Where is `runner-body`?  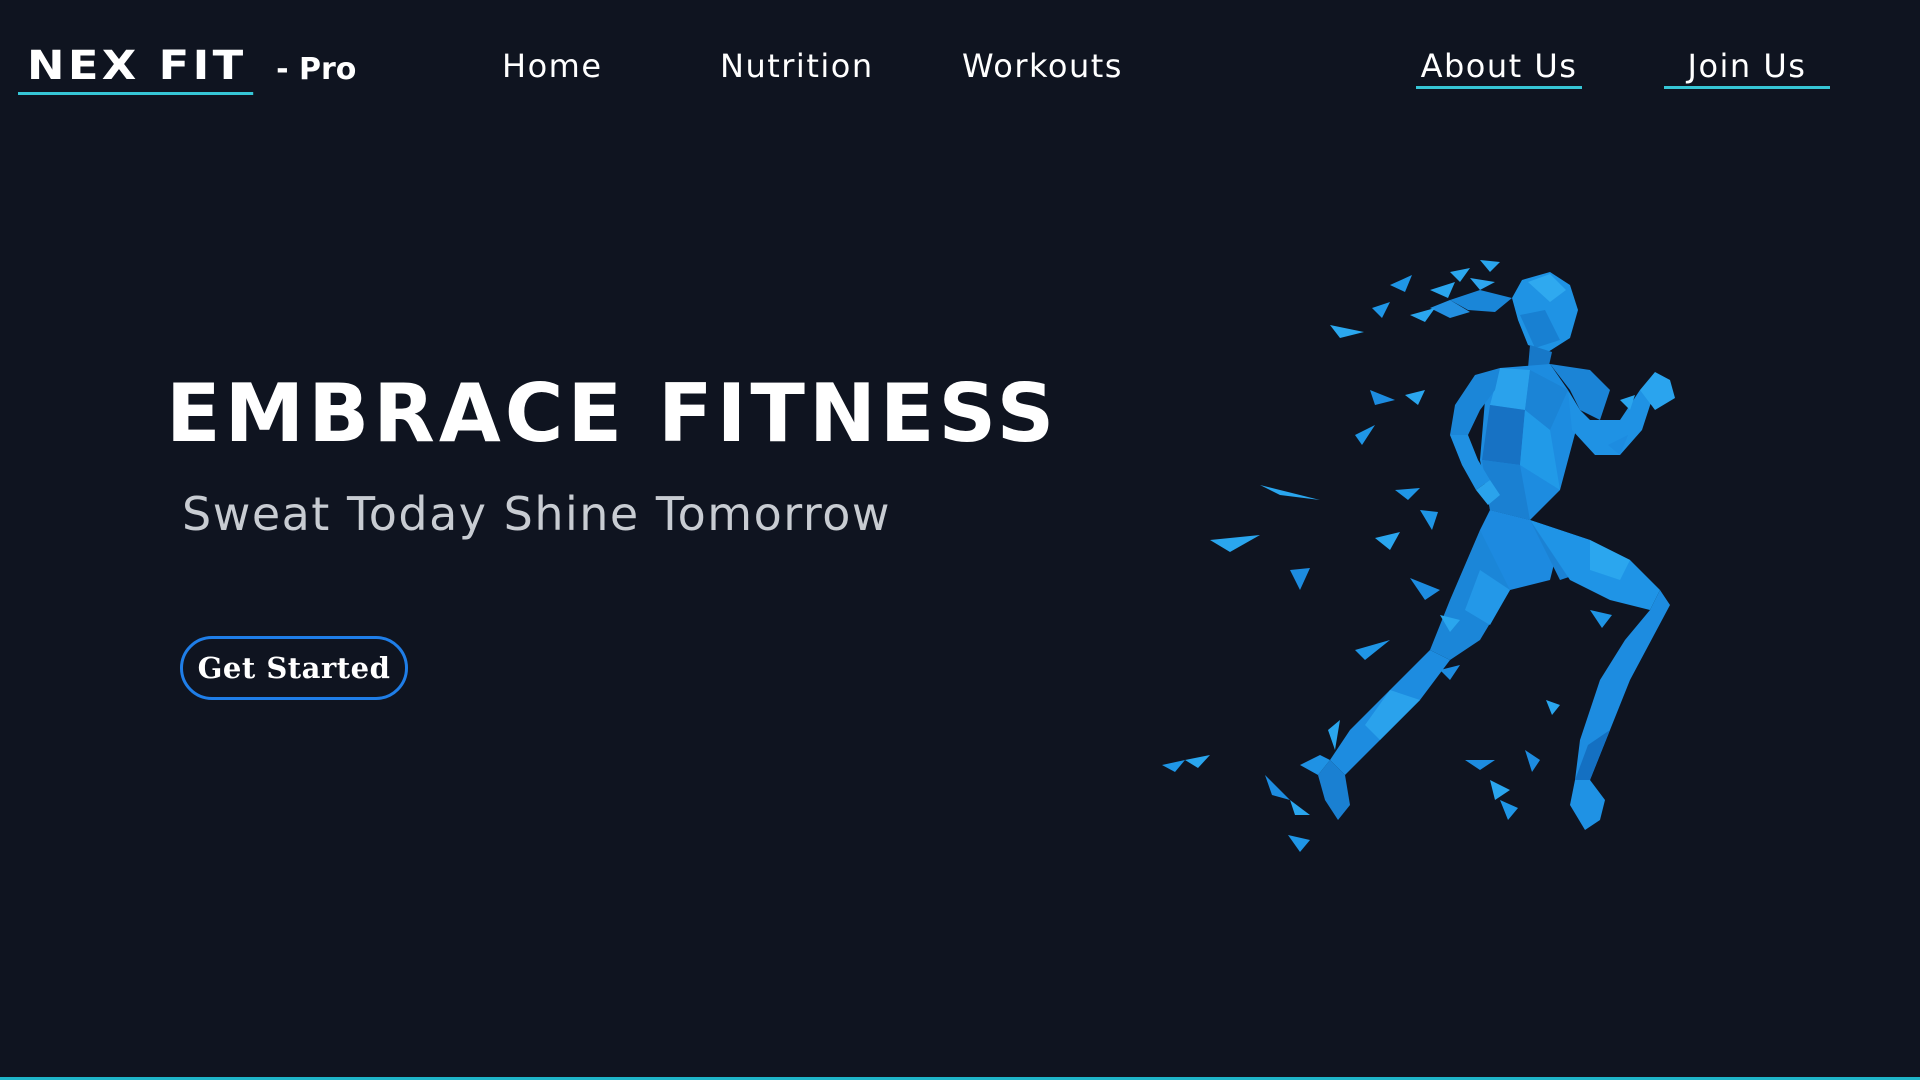
runner-body is located at coordinates (1487, 551).